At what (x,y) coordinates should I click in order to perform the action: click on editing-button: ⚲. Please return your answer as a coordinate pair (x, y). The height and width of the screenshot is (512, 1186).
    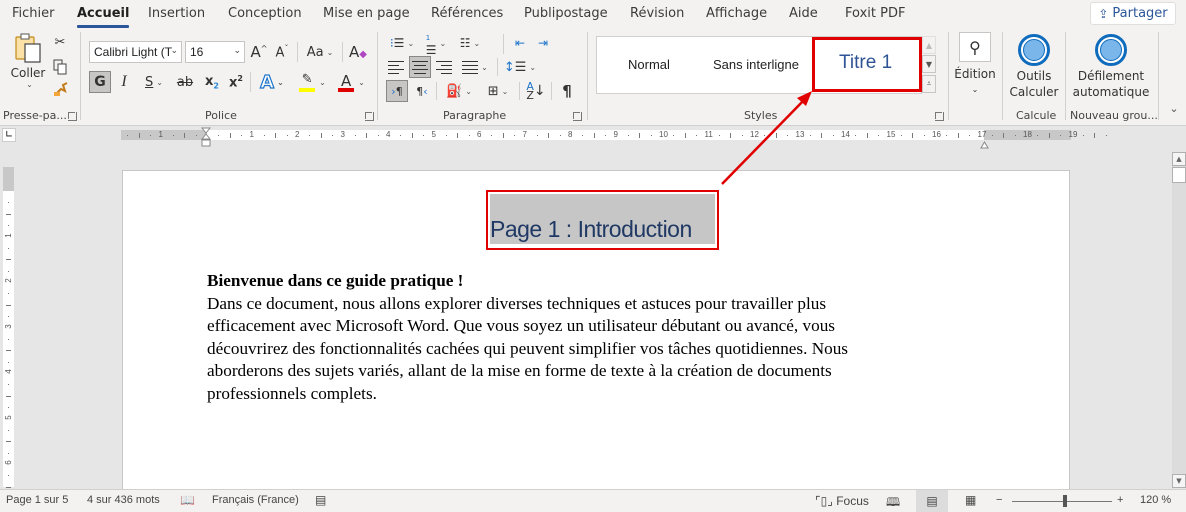
    Looking at the image, I should click on (975, 47).